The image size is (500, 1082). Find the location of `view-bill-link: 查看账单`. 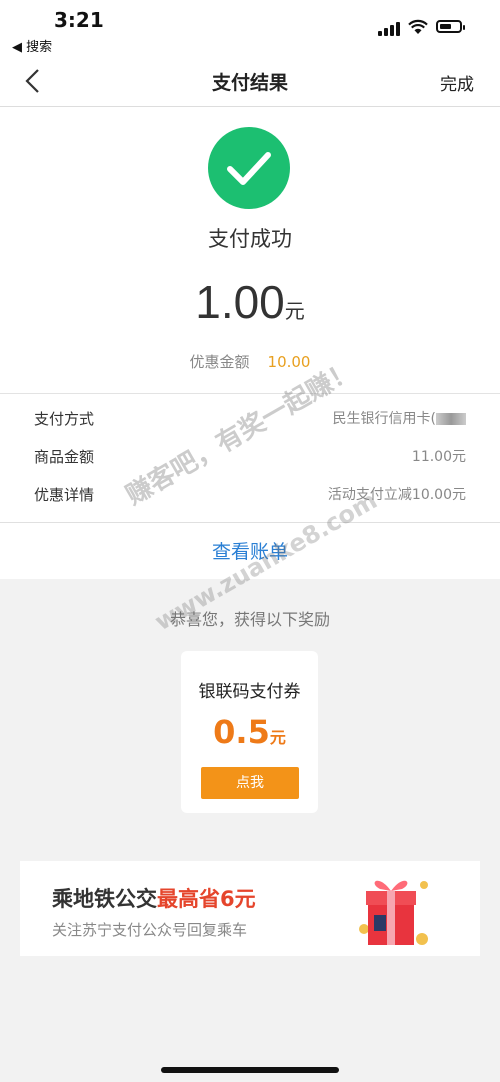

view-bill-link: 查看账单 is located at coordinates (250, 550).